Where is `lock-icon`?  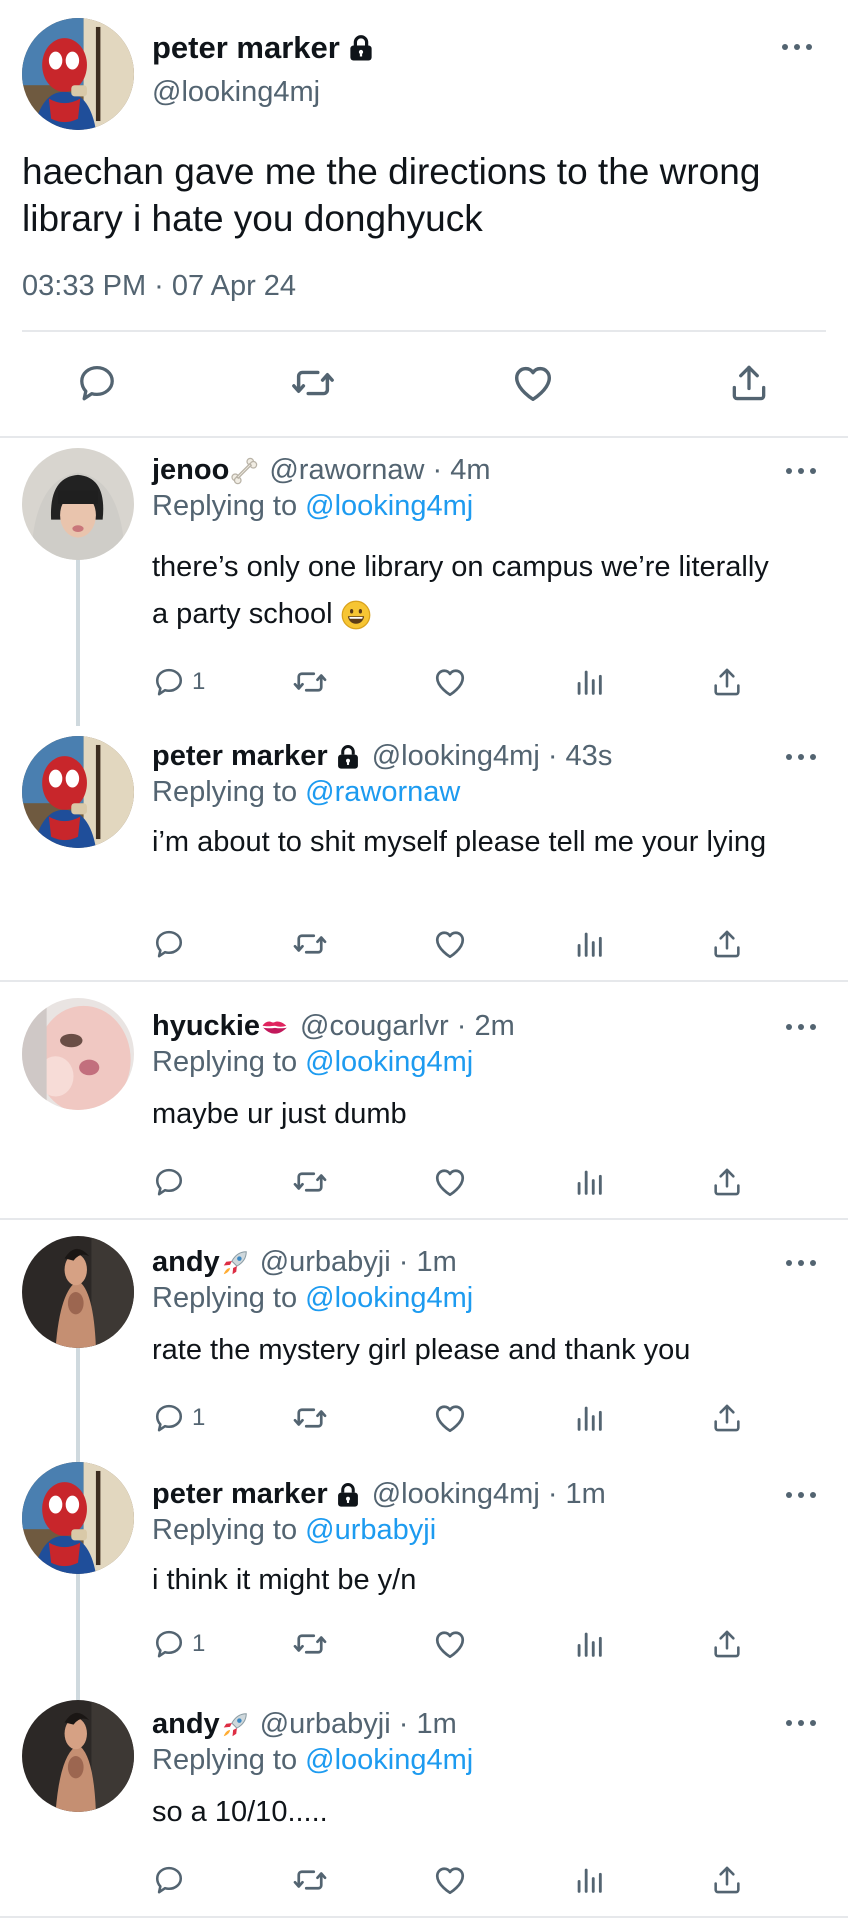 lock-icon is located at coordinates (361, 48).